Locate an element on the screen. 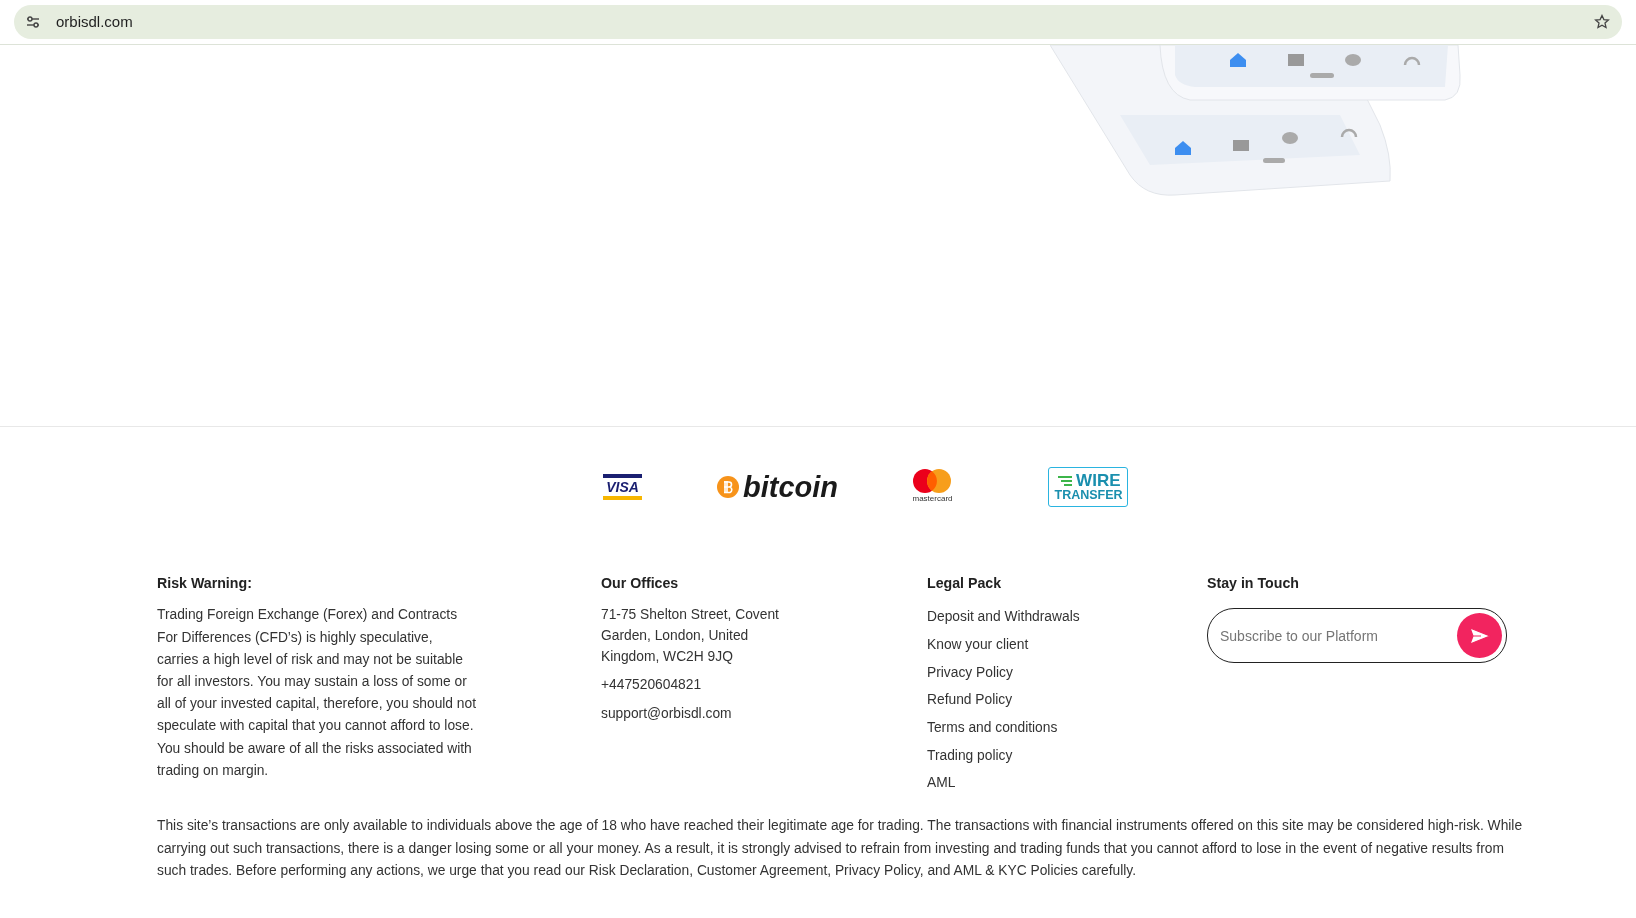  mastercard-circles-icon is located at coordinates (932, 481).